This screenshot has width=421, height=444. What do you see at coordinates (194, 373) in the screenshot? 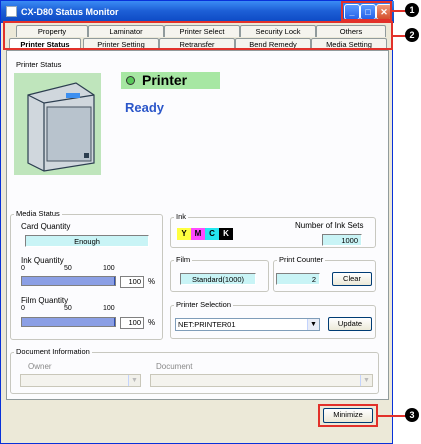
I see `document-information-group` at bounding box center [194, 373].